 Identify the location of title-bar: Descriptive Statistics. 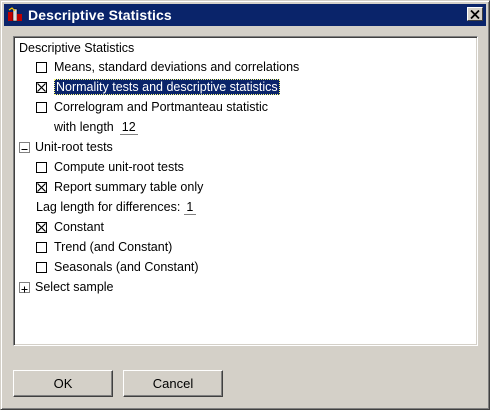
(245, 15).